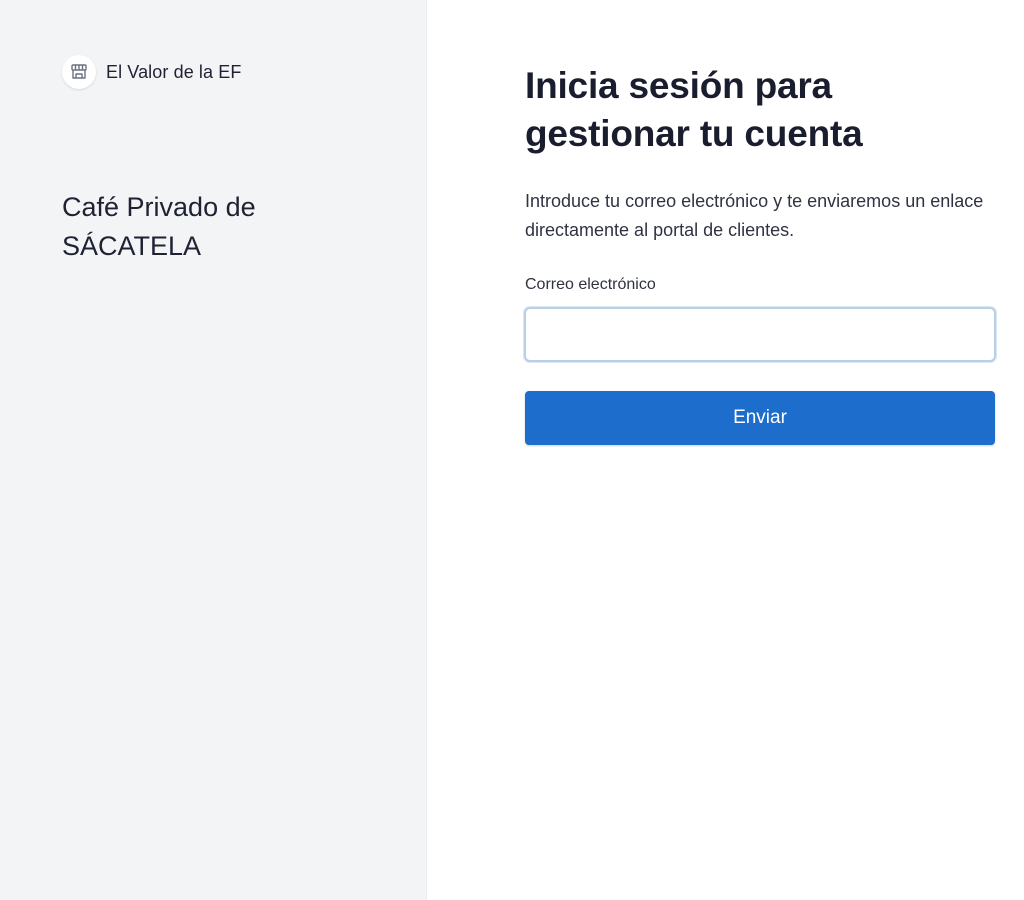  What do you see at coordinates (760, 334) in the screenshot?
I see `email-field` at bounding box center [760, 334].